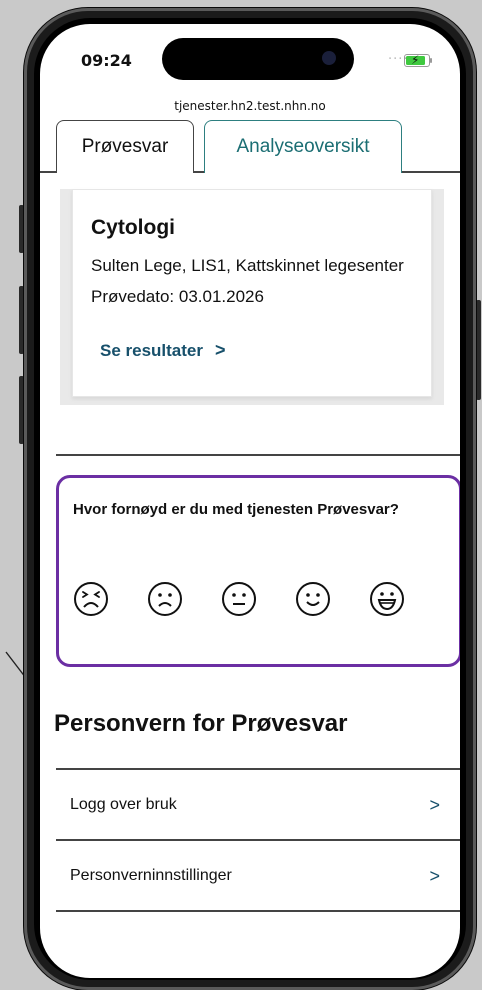  What do you see at coordinates (91, 599) in the screenshot?
I see `very-dissatisfied-face-icon` at bounding box center [91, 599].